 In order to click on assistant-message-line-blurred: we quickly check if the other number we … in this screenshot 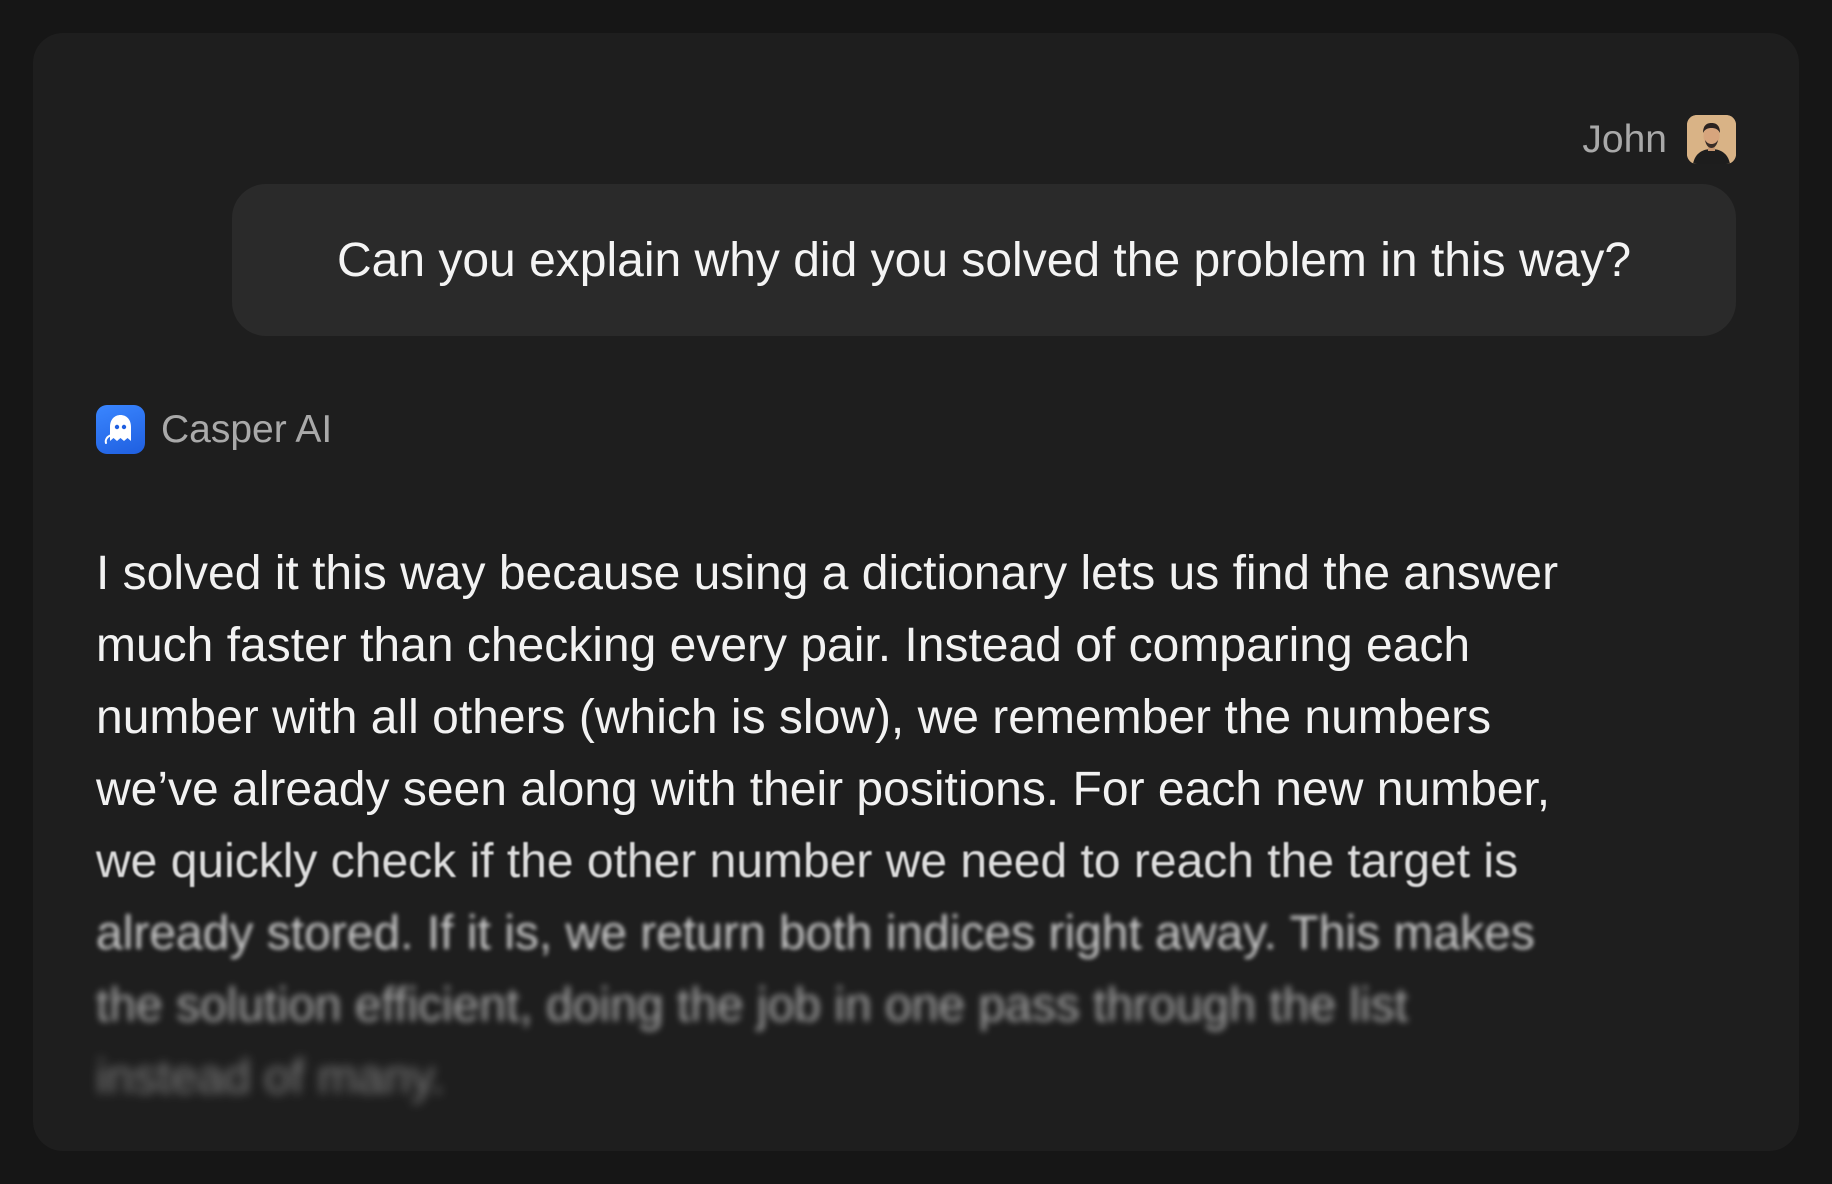, I will do `click(807, 861)`.